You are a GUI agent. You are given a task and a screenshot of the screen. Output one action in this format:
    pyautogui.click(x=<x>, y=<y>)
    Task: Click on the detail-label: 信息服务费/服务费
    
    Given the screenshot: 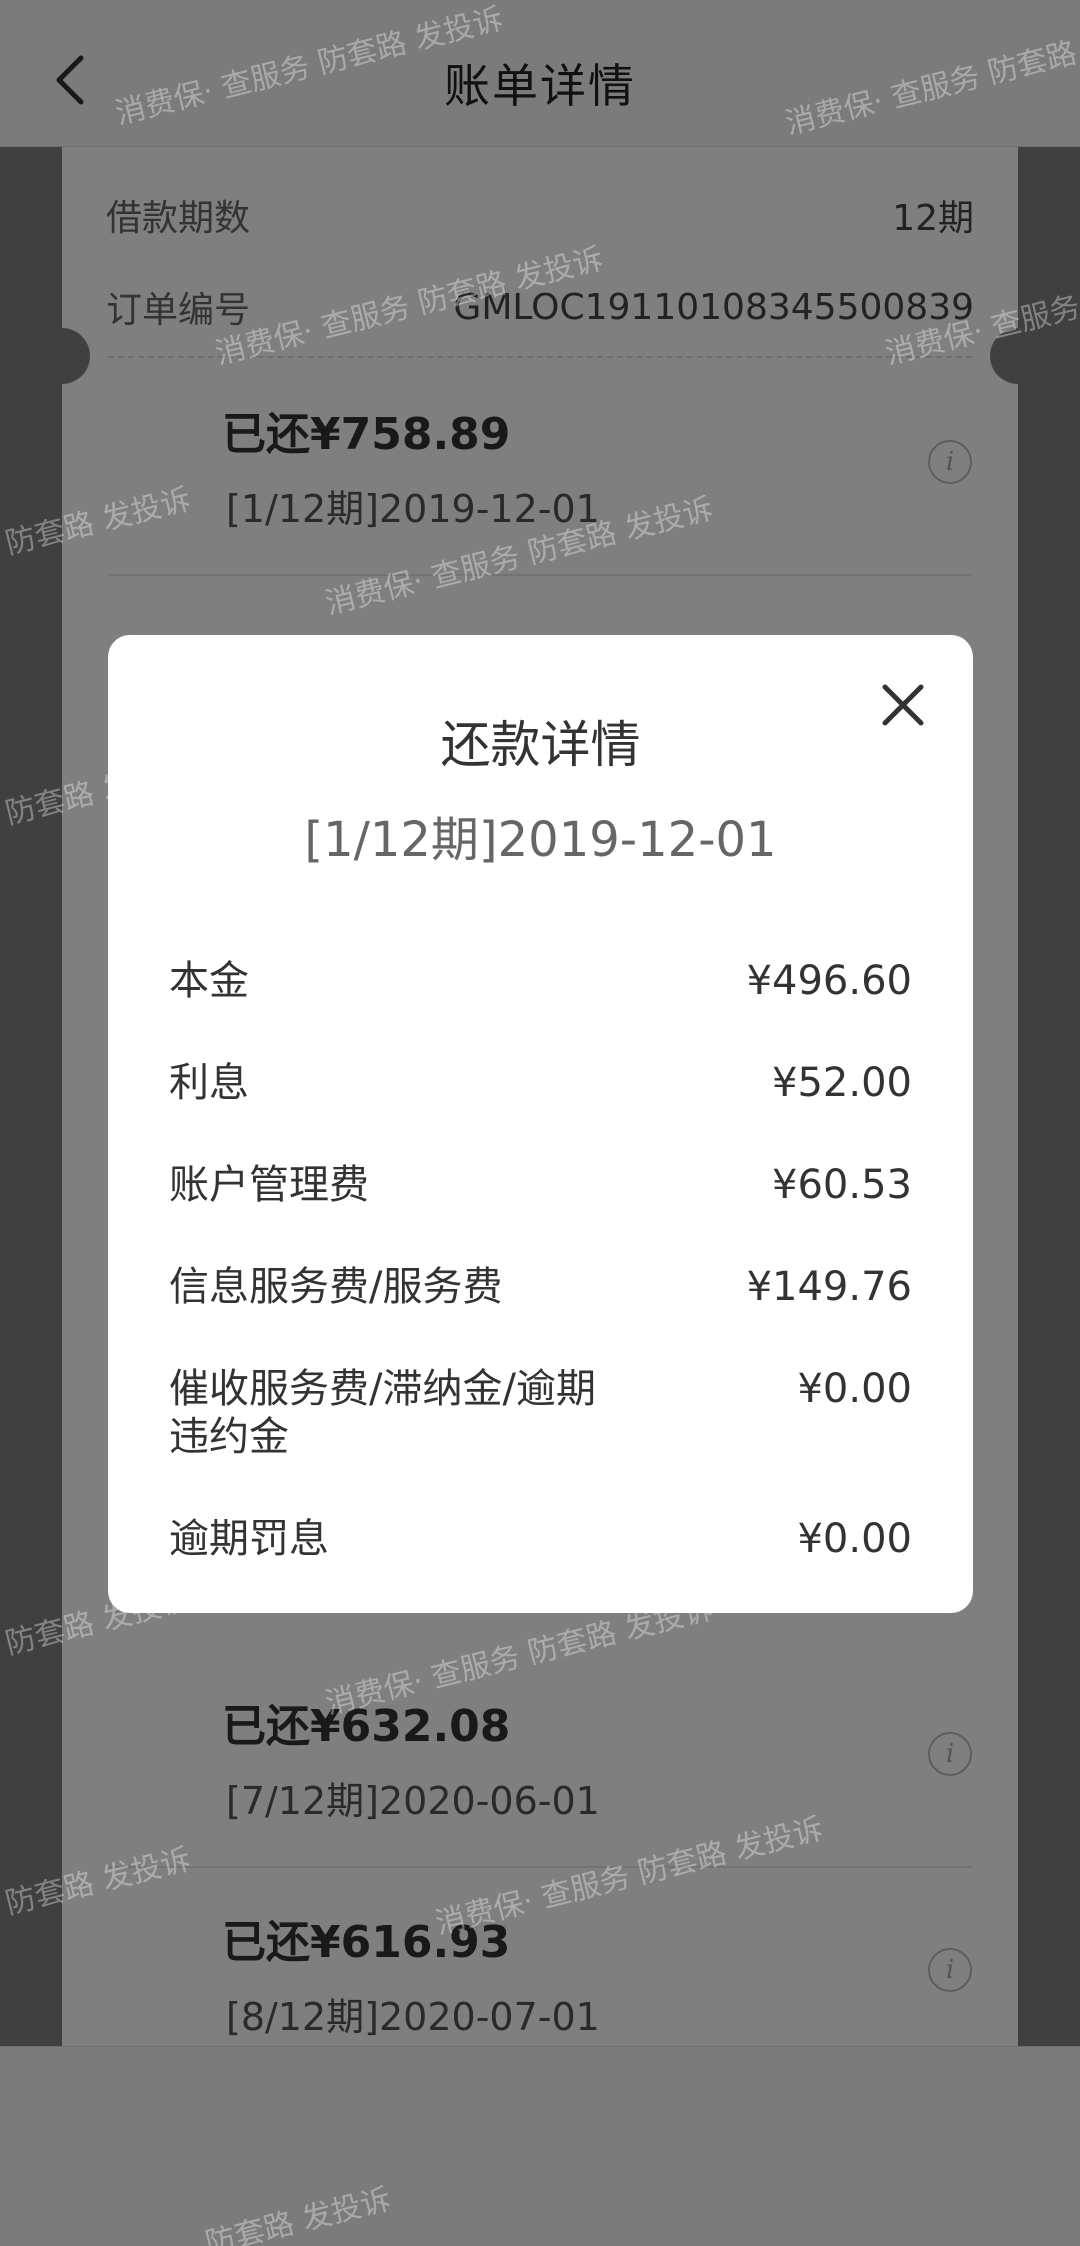 What is the action you would take?
    pyautogui.click(x=336, y=1287)
    